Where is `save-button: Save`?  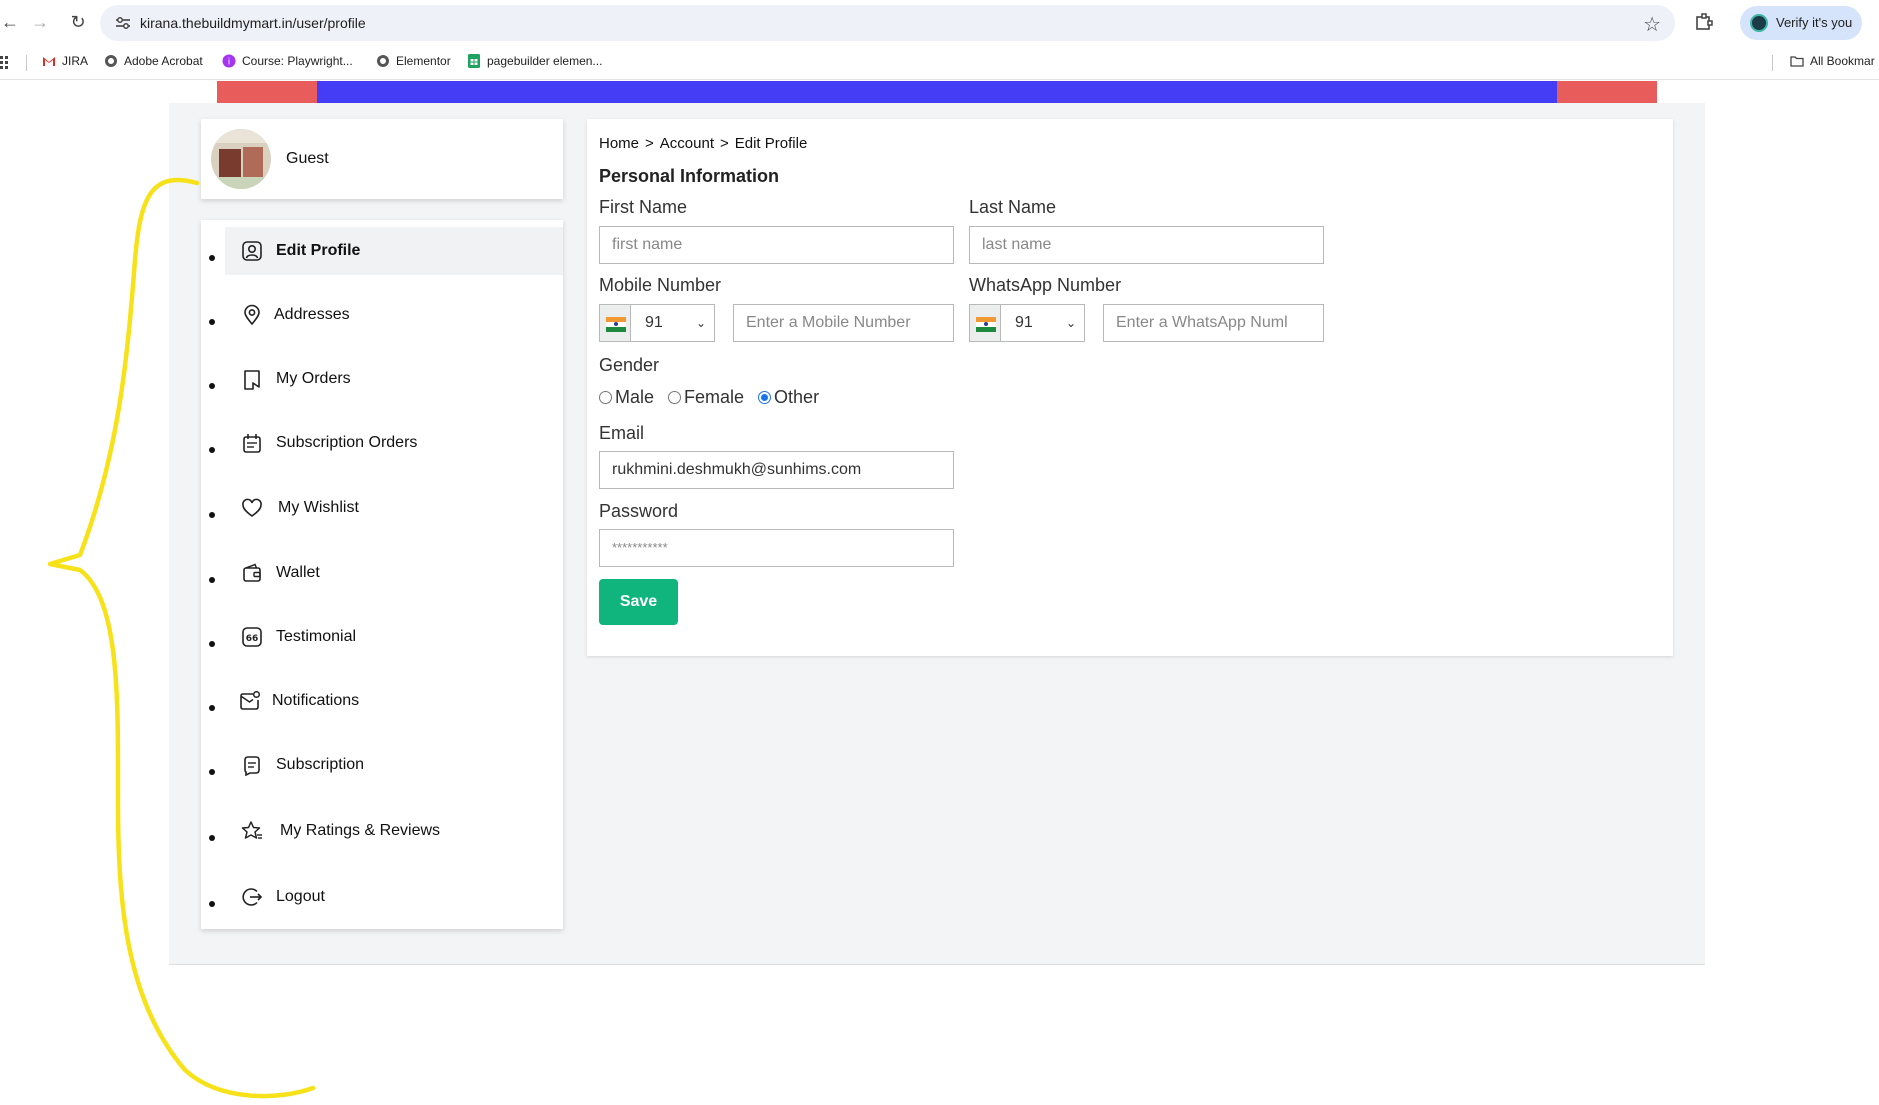 save-button: Save is located at coordinates (638, 602).